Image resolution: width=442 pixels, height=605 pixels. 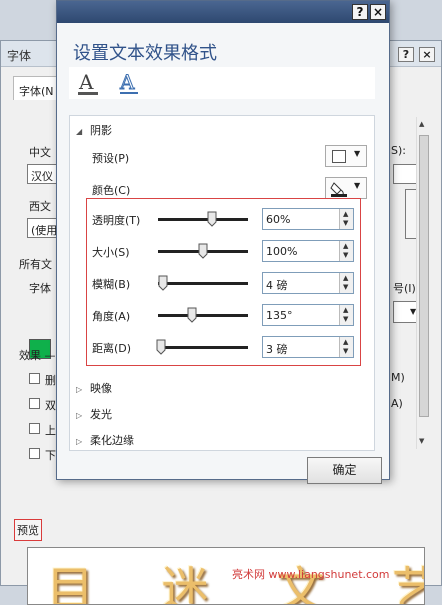 I want to click on section-shadow: ◢ 阴影, so click(x=94, y=130).